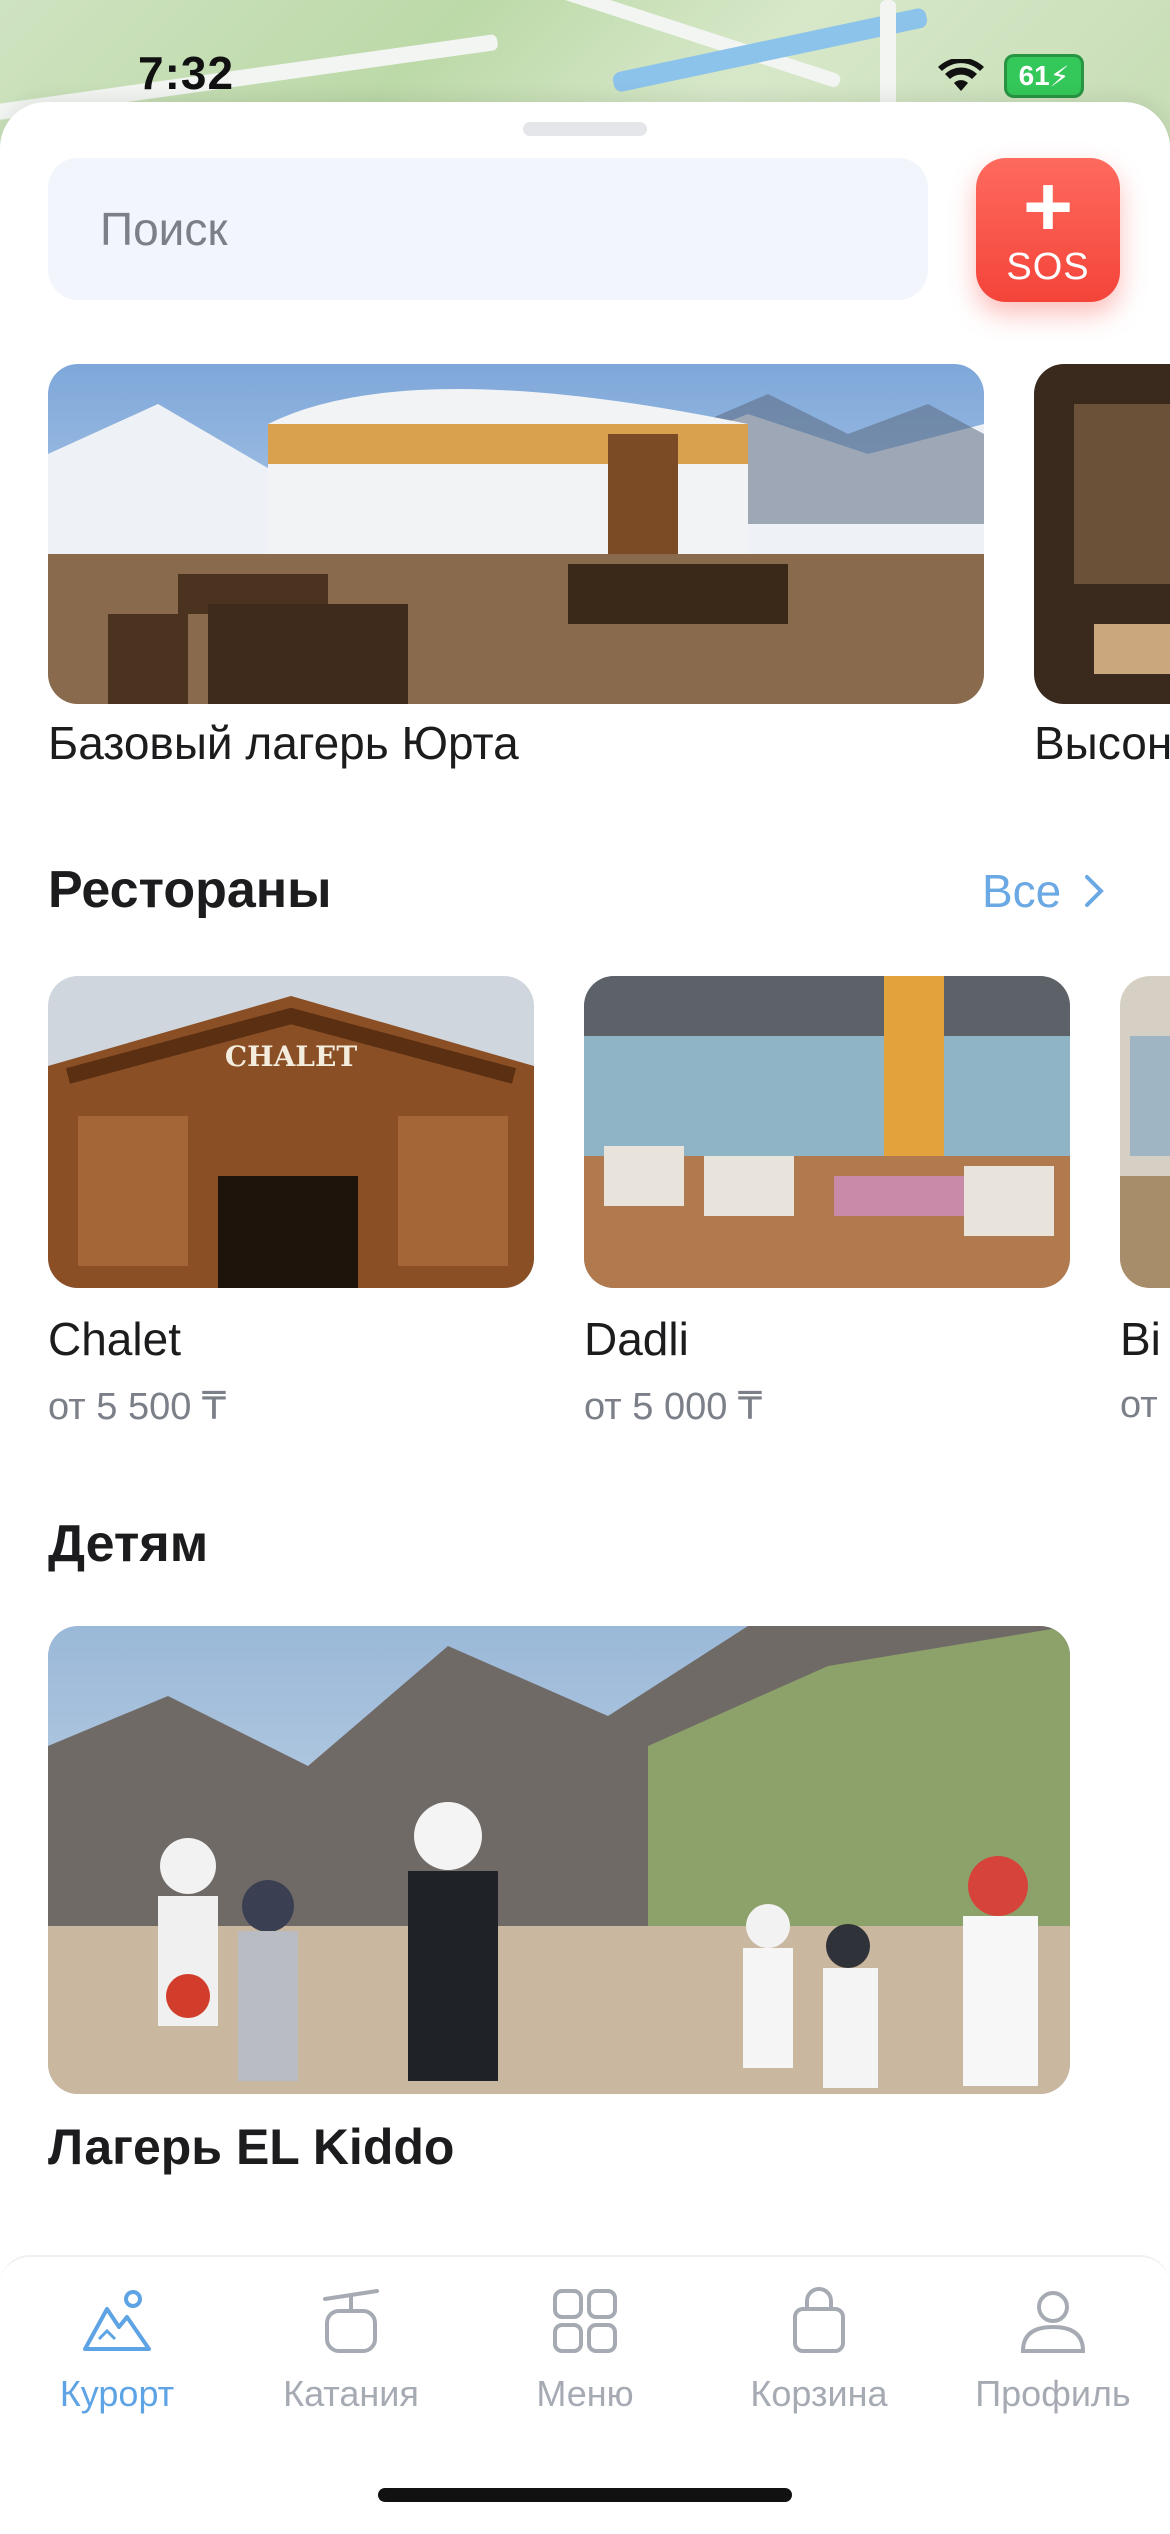  Describe the element at coordinates (1140, 1339) in the screenshot. I see `restaurant-name: Bi` at that location.